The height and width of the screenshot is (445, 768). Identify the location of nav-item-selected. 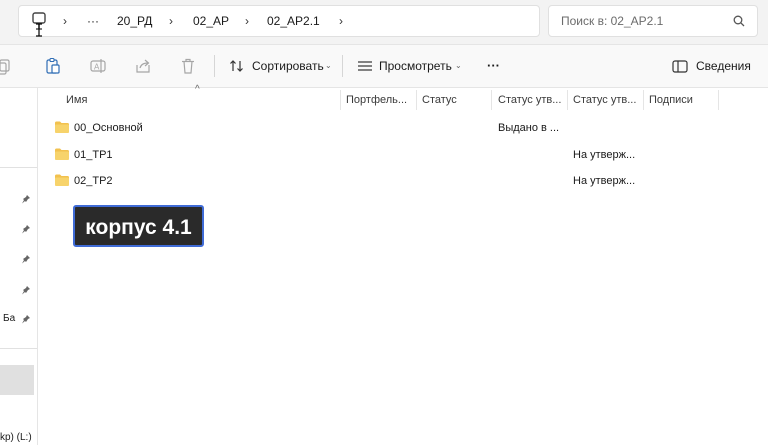
(17, 380).